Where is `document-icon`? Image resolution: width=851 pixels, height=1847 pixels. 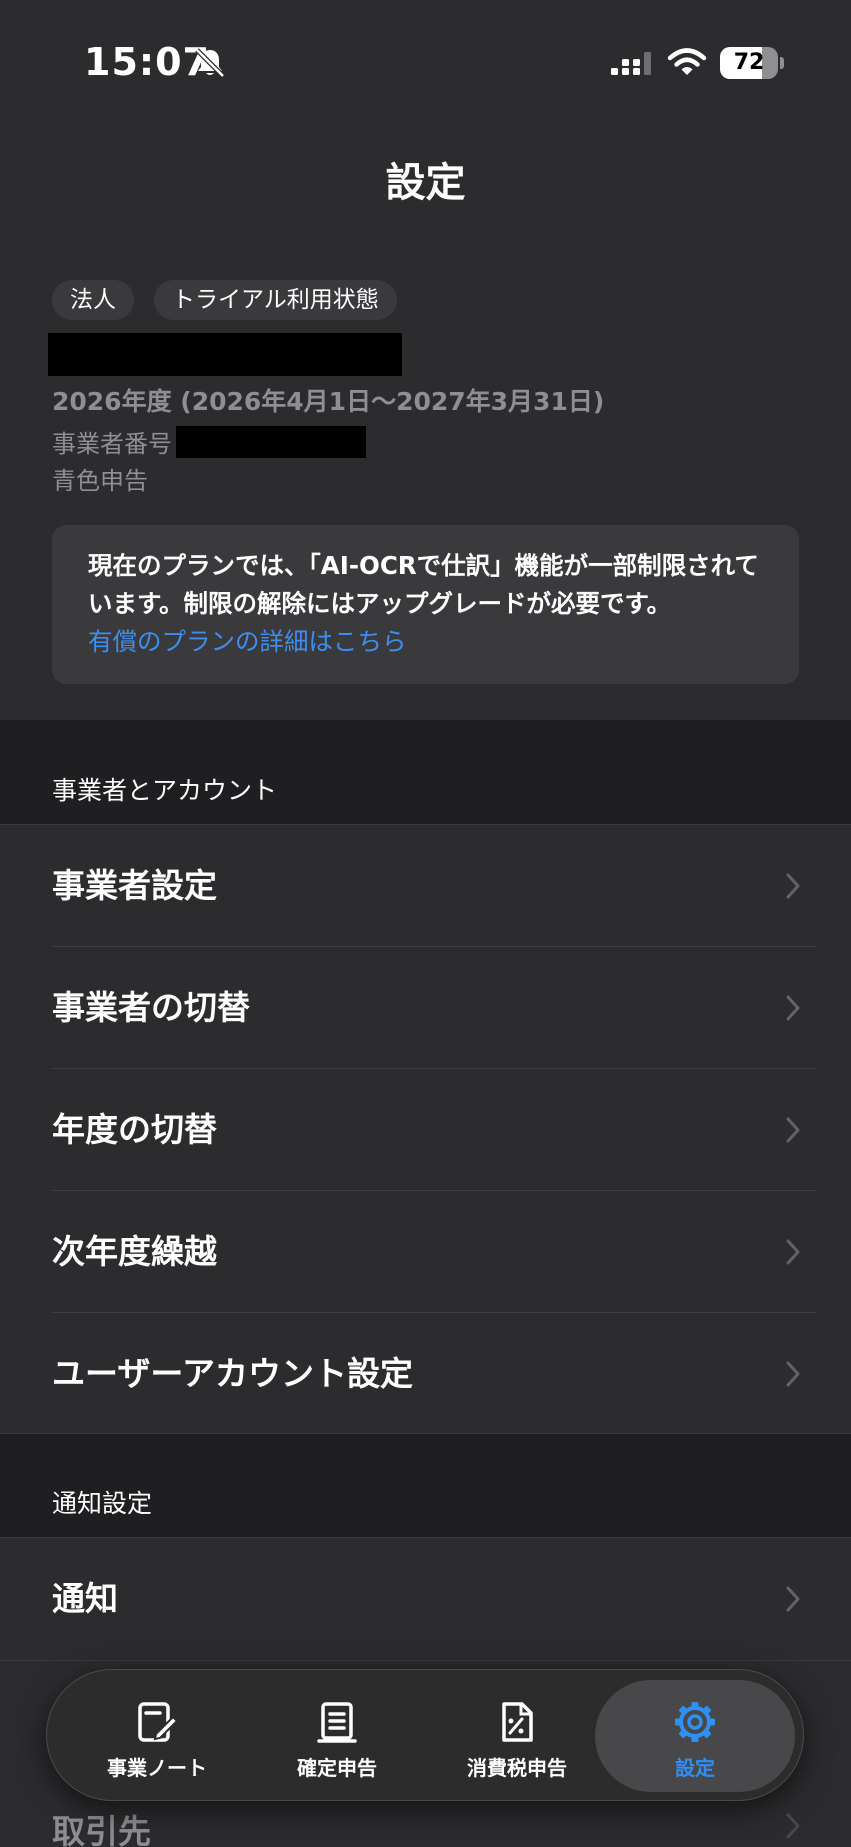 document-icon is located at coordinates (337, 1722).